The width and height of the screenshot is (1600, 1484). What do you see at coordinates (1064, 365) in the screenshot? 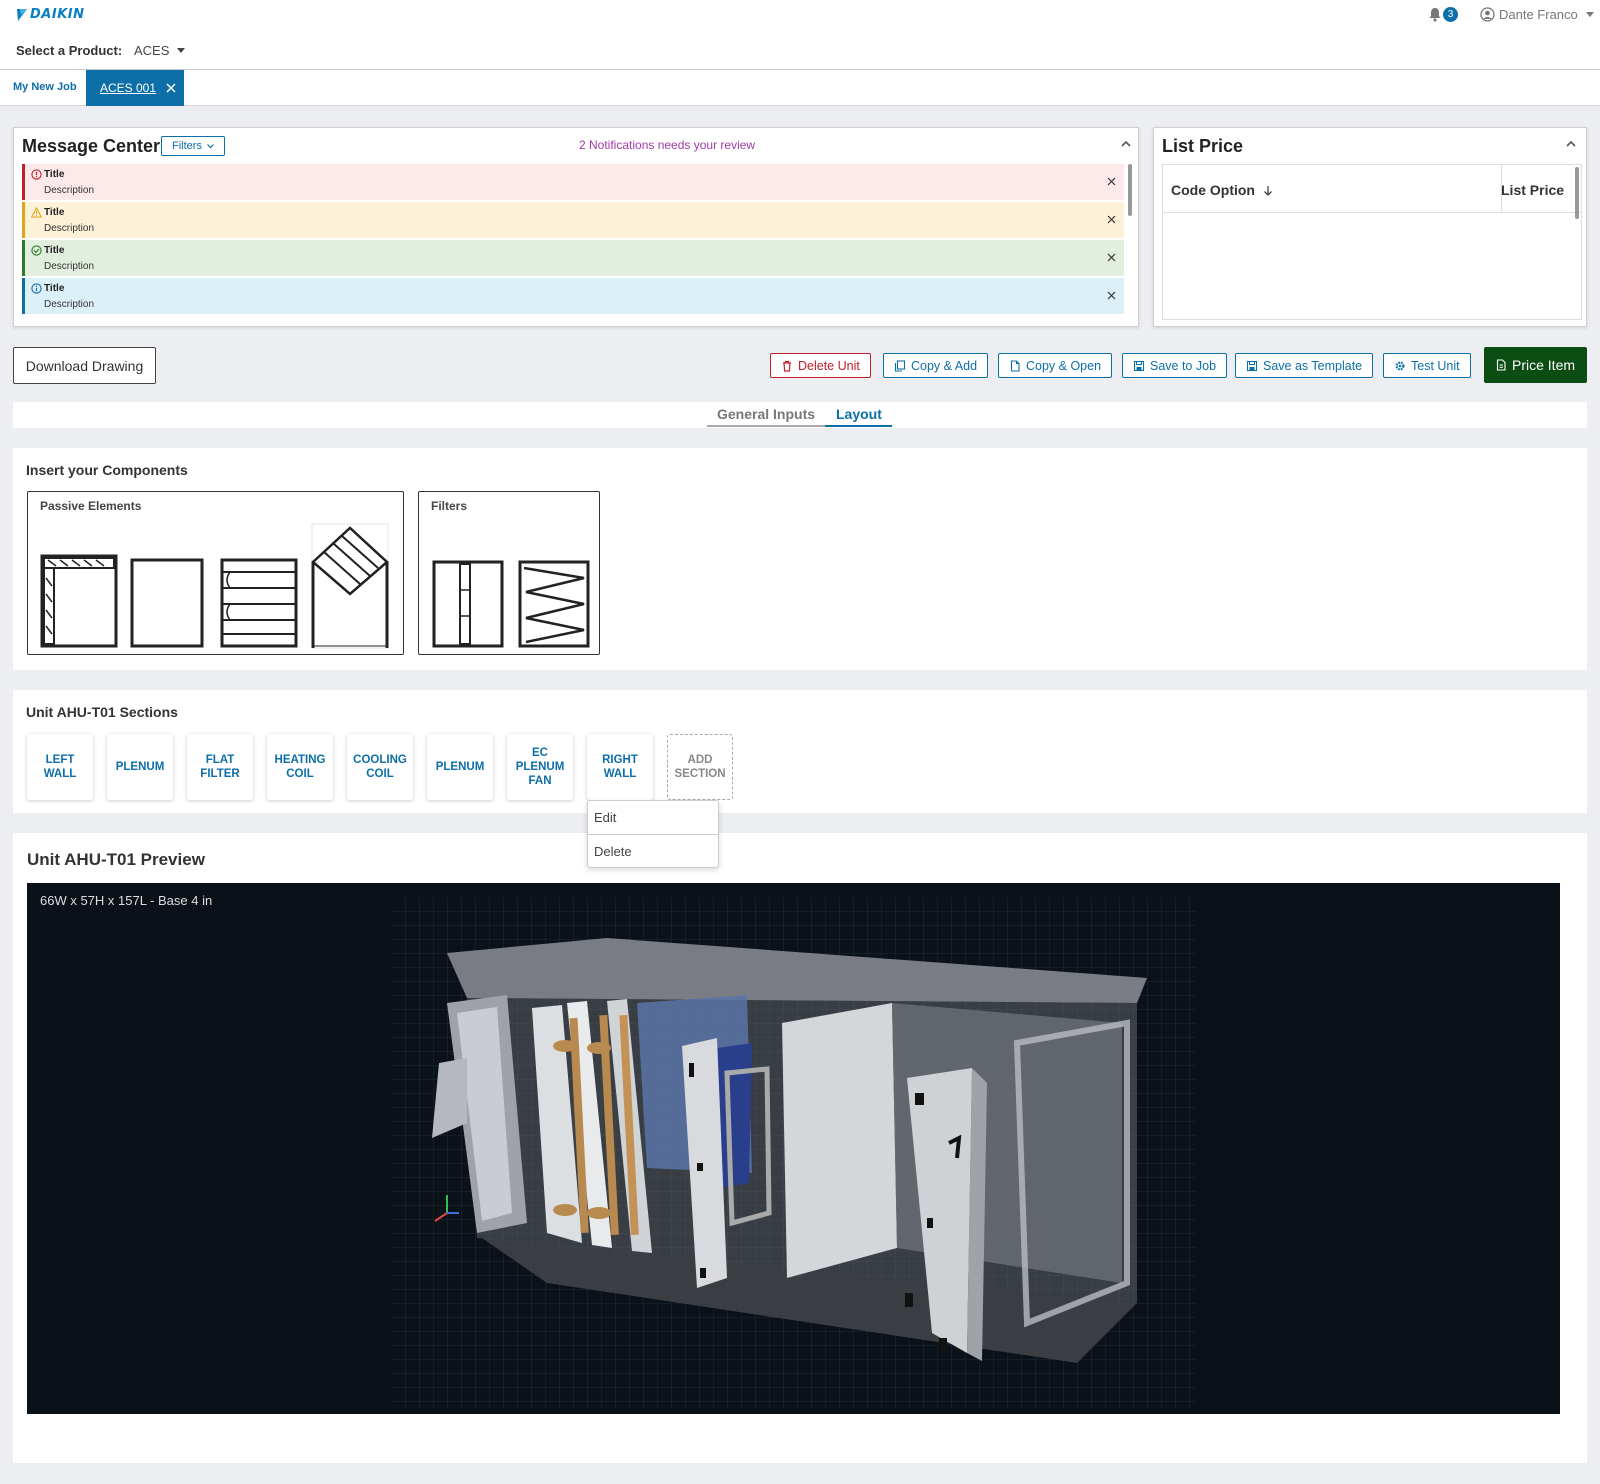
I see `button-label: Copy & Open` at bounding box center [1064, 365].